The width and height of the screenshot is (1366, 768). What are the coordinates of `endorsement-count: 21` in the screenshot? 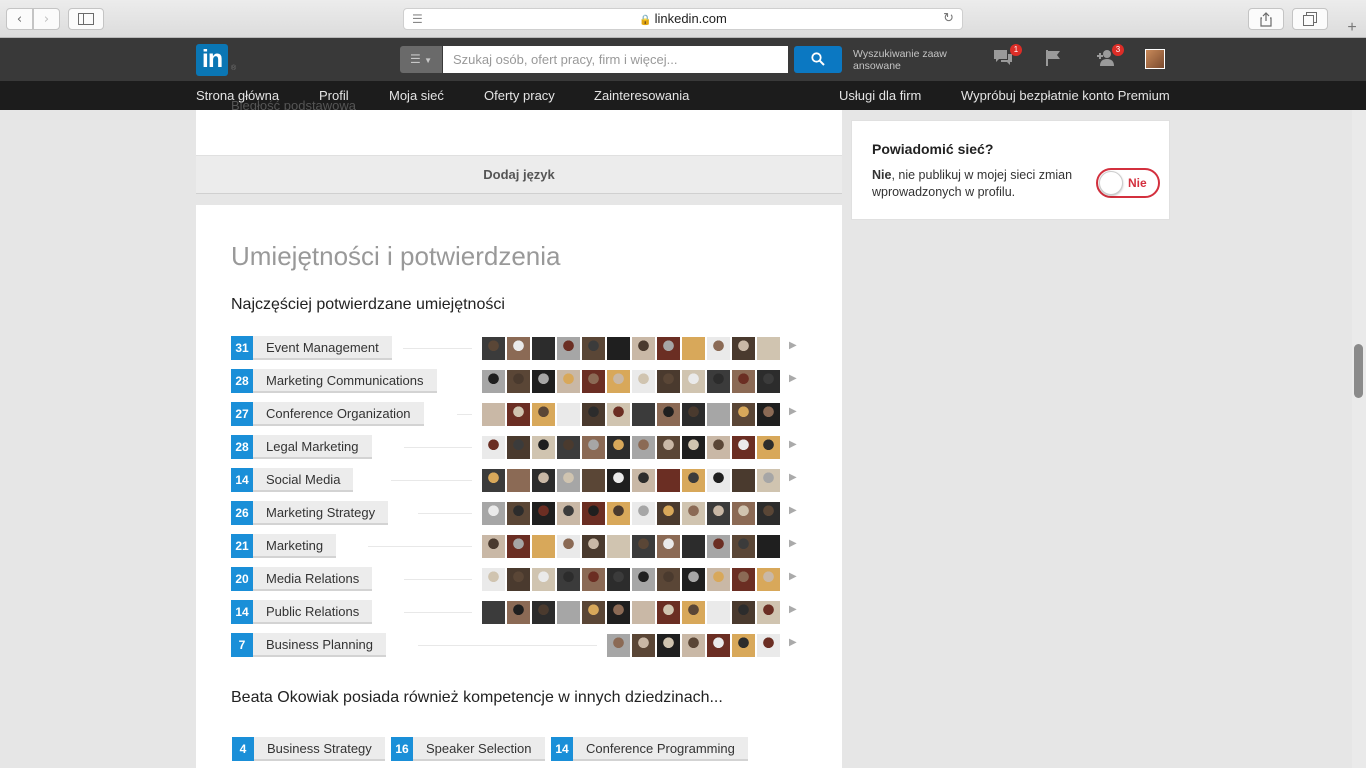 It's located at (242, 546).